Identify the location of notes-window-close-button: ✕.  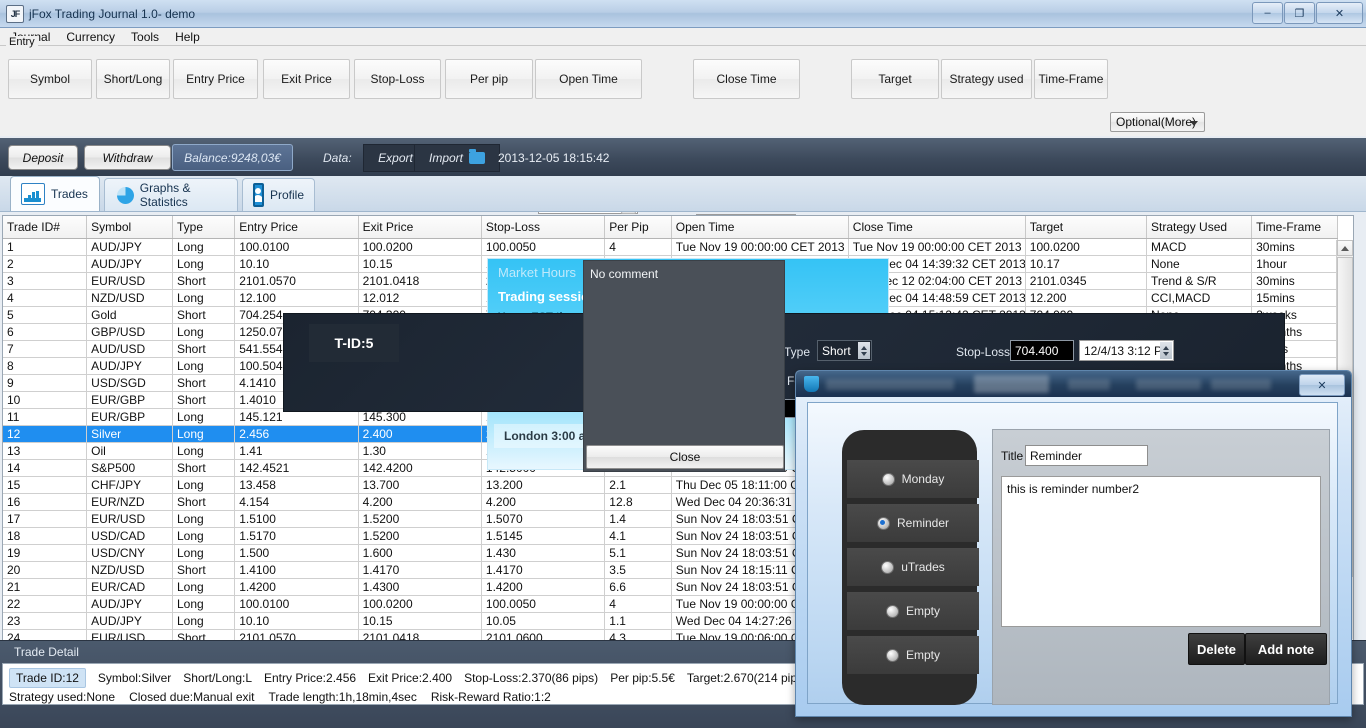
(1322, 385).